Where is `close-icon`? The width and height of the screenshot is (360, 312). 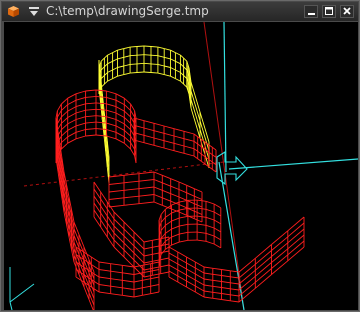
close-icon is located at coordinates (347, 11).